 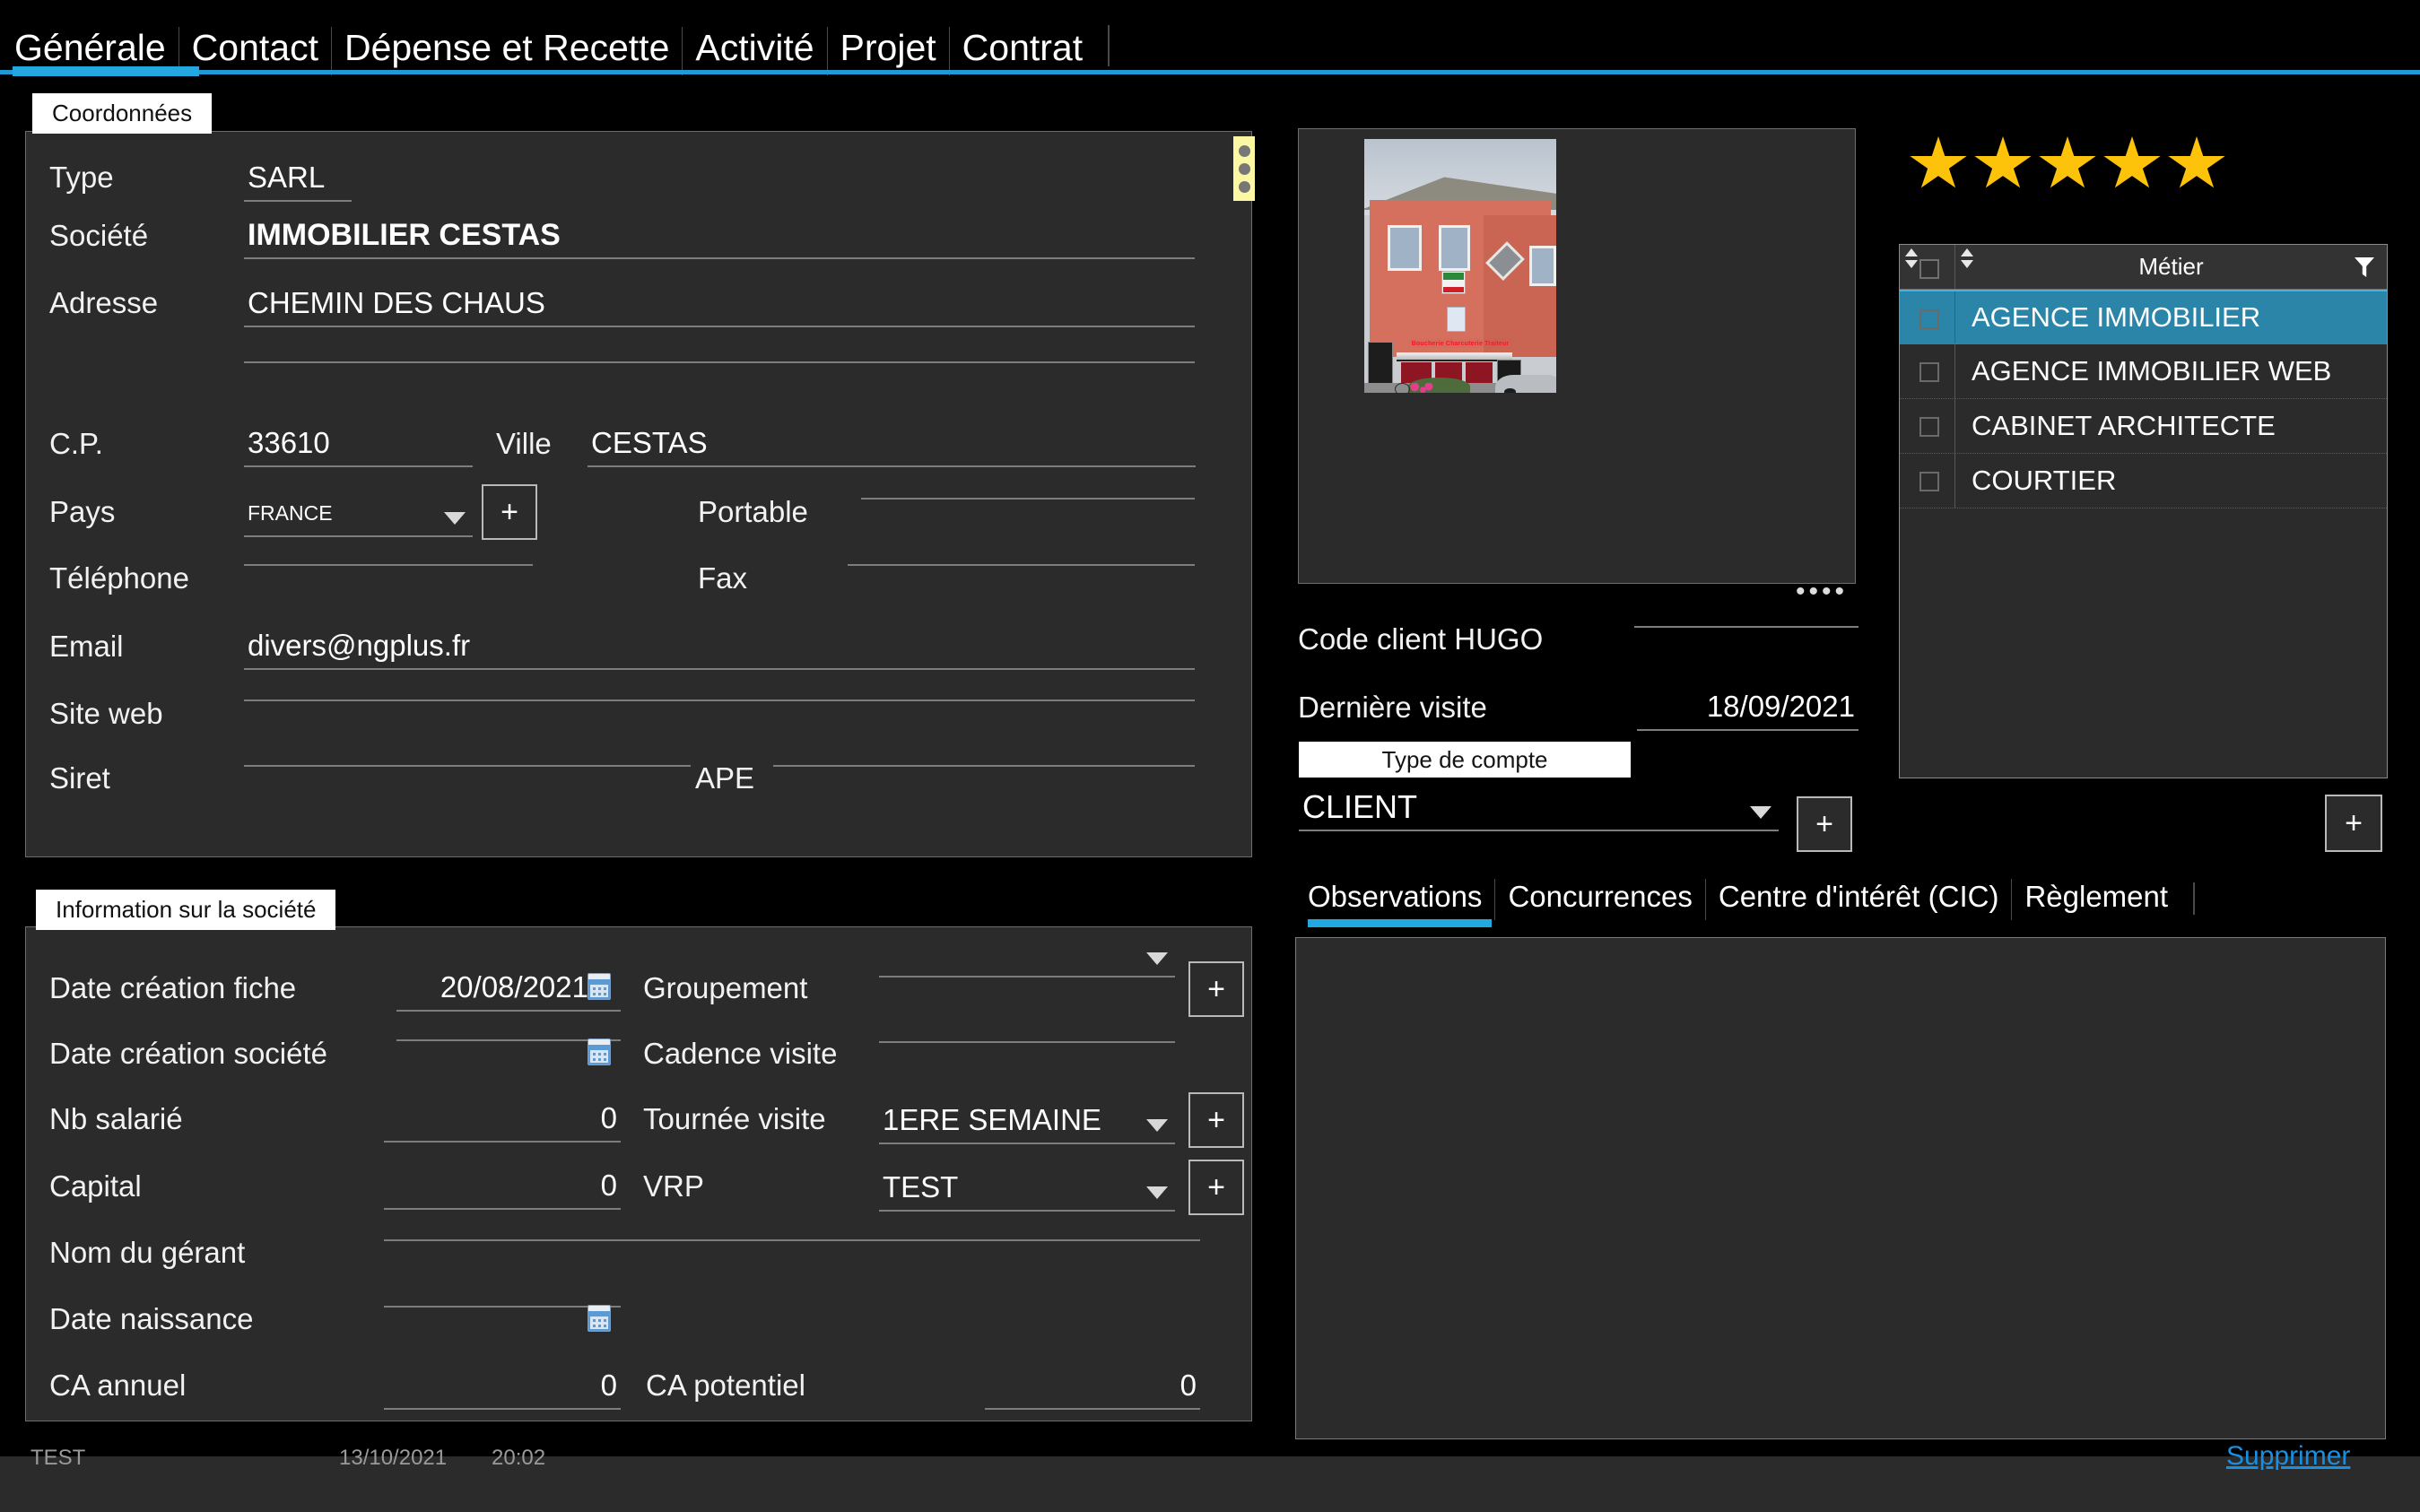 I want to click on type-de-compte-select: CLIENT, so click(x=1539, y=810).